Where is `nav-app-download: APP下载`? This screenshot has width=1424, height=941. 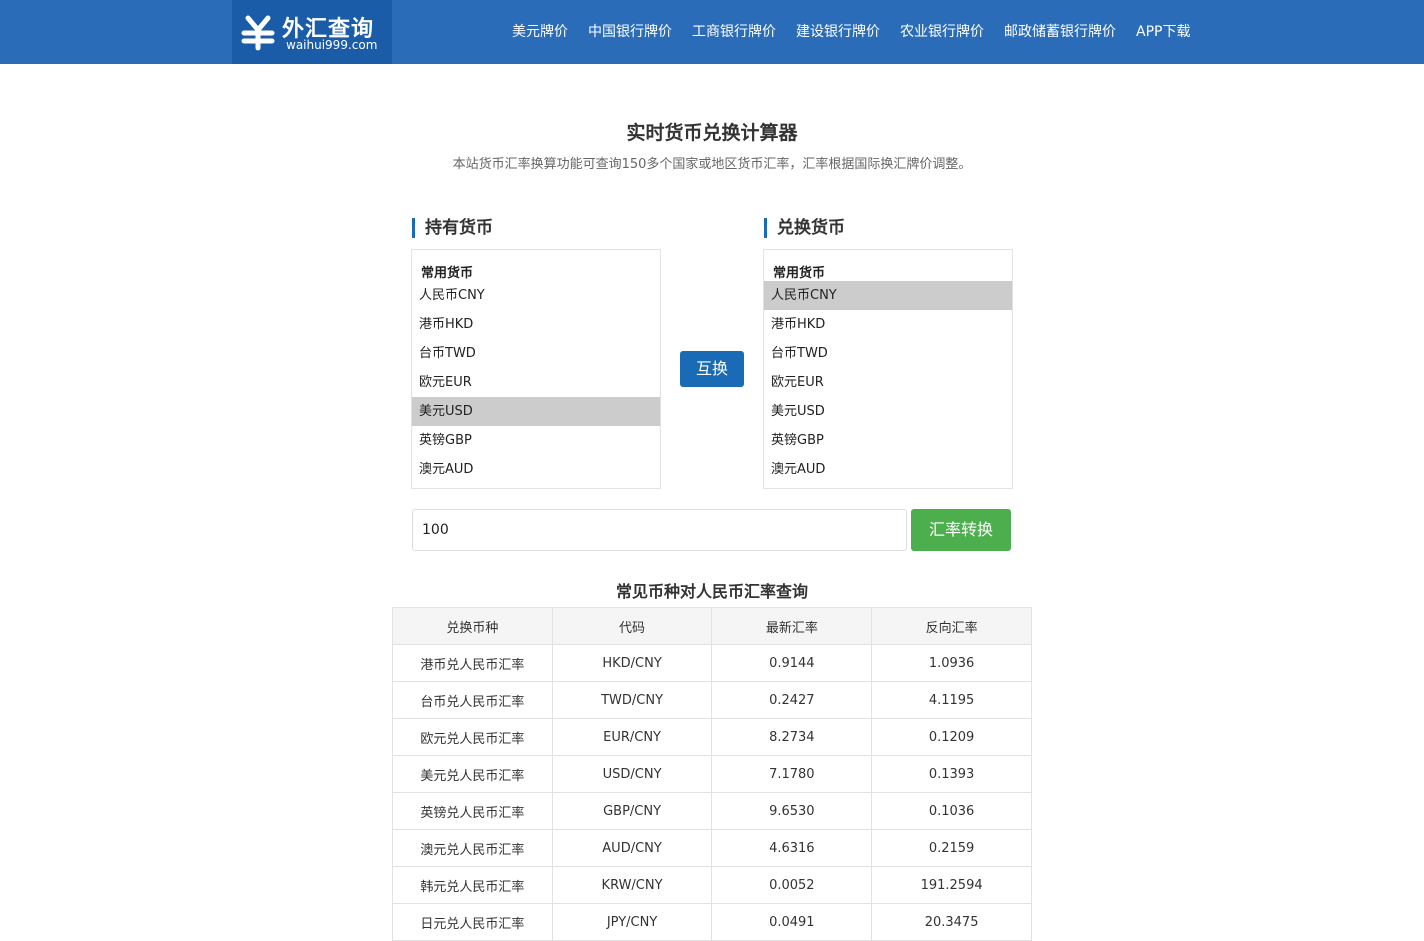
nav-app-download: APP下载 is located at coordinates (1163, 32).